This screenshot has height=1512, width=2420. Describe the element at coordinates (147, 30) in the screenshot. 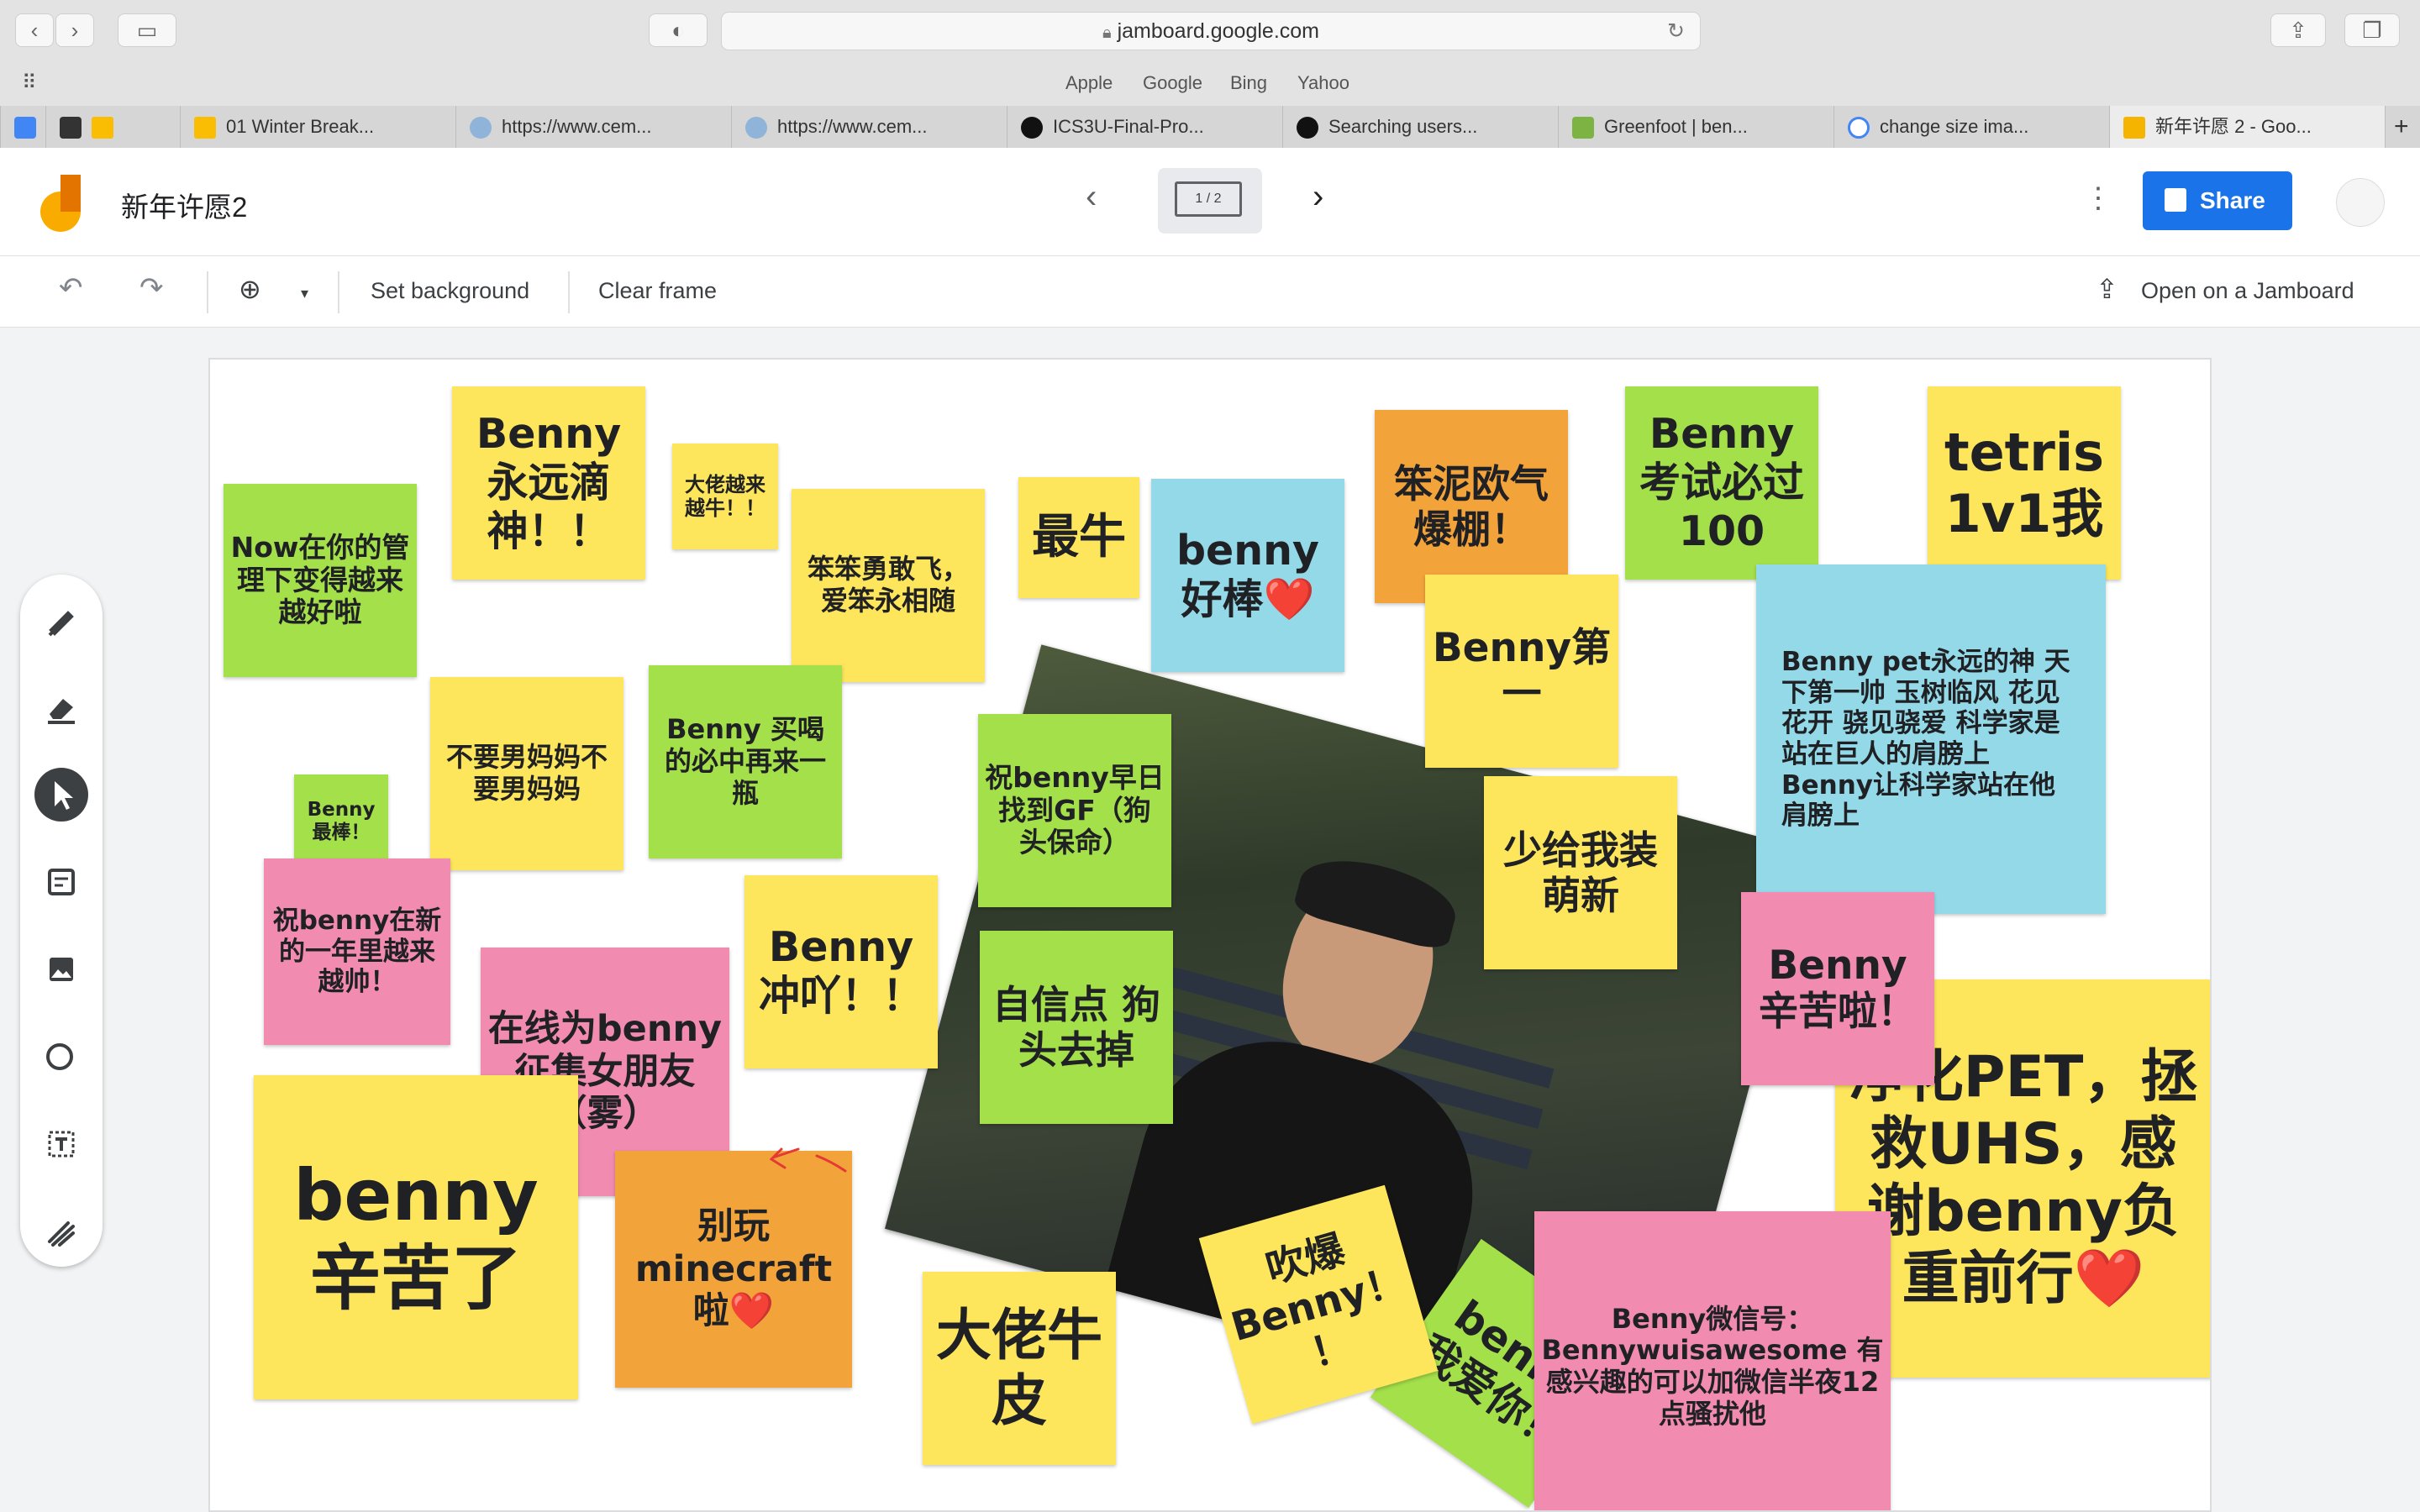

I see `sidebar-icon: ▭` at that location.